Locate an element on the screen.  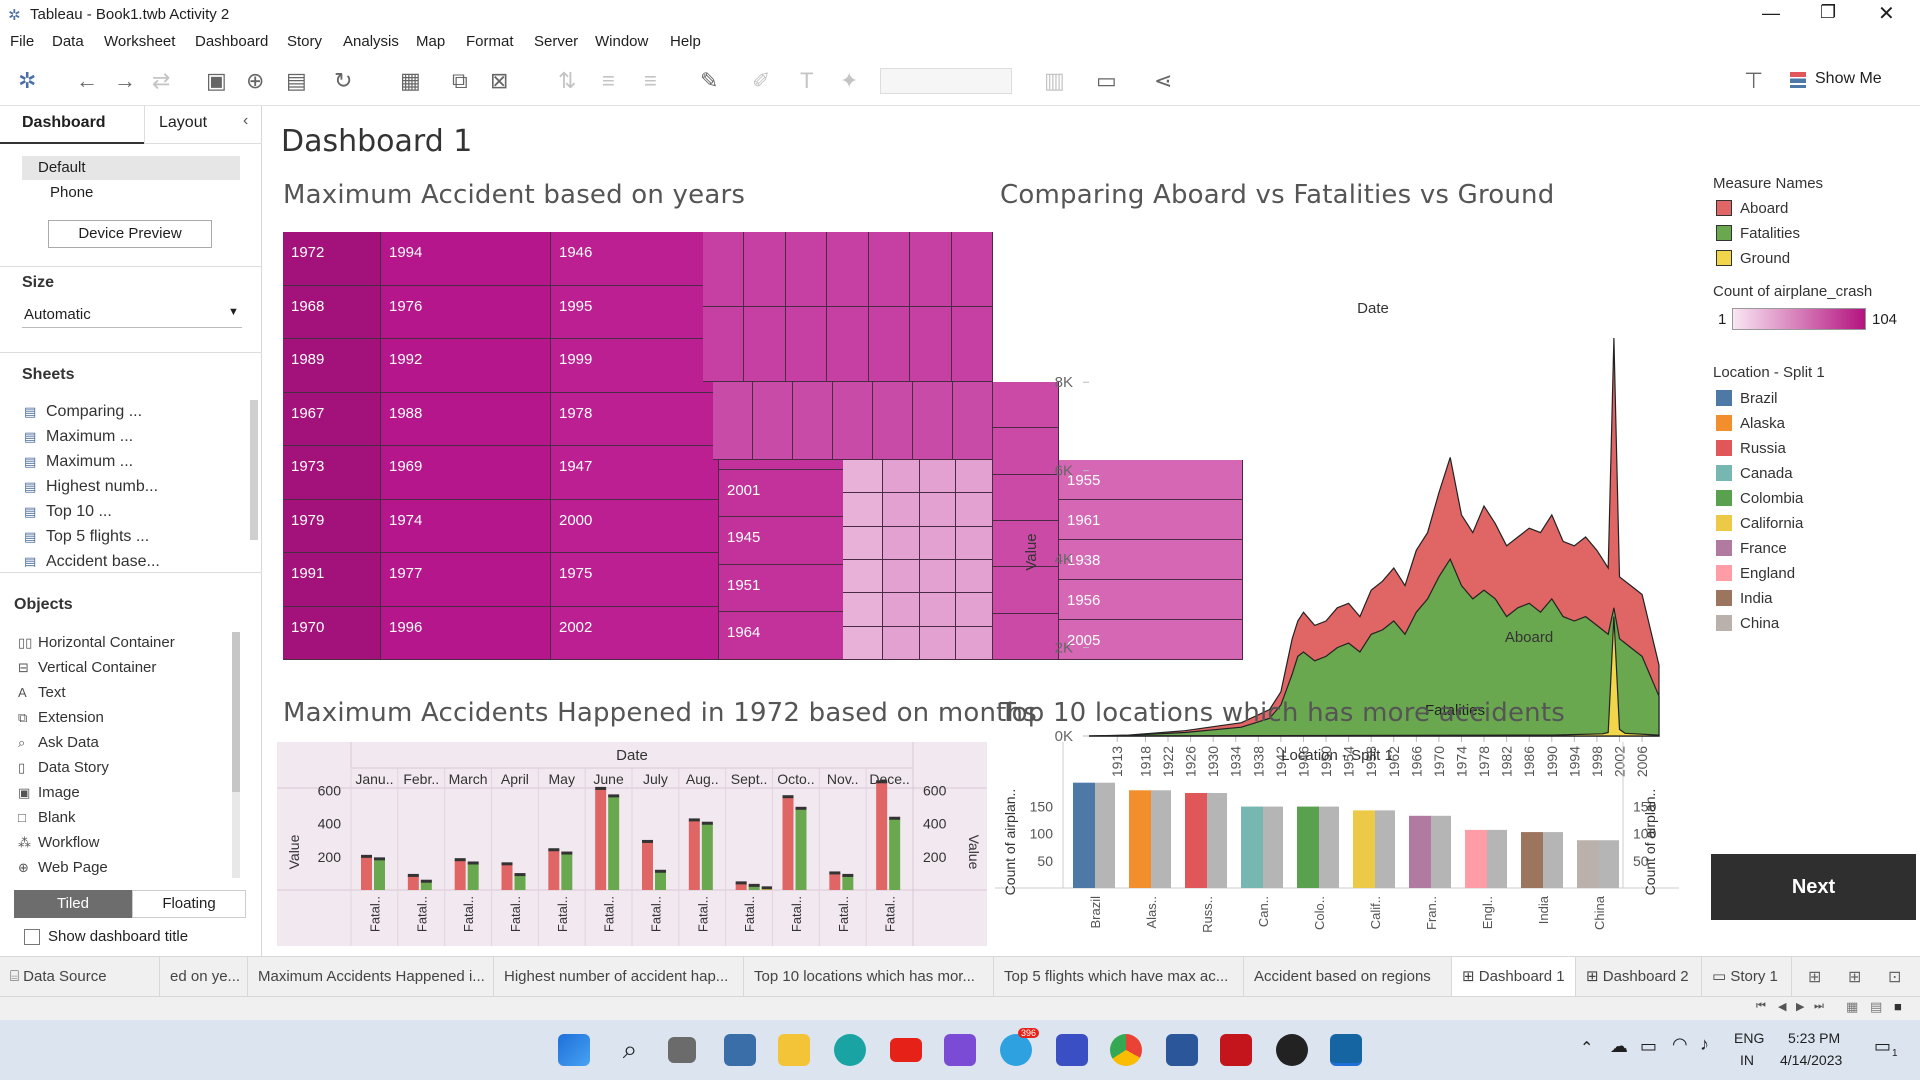
tableau-taskbar-icon is located at coordinates (1346, 1050).